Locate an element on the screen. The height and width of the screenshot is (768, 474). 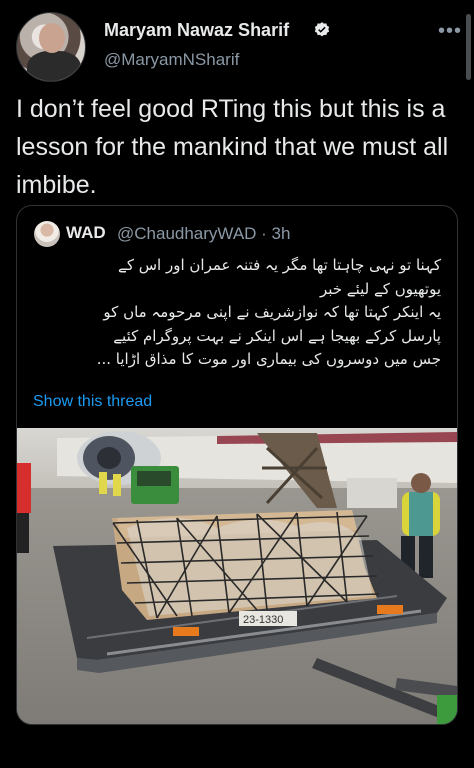
show-thread-link: Show this thread is located at coordinates (92, 402).